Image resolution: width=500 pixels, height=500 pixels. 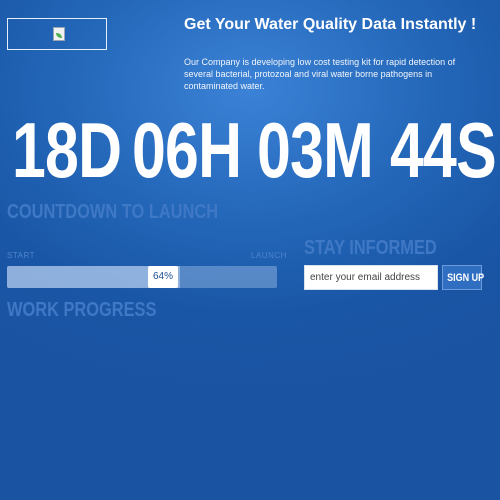 I want to click on stay-informed-heading: STAY INFORMED, so click(x=370, y=248).